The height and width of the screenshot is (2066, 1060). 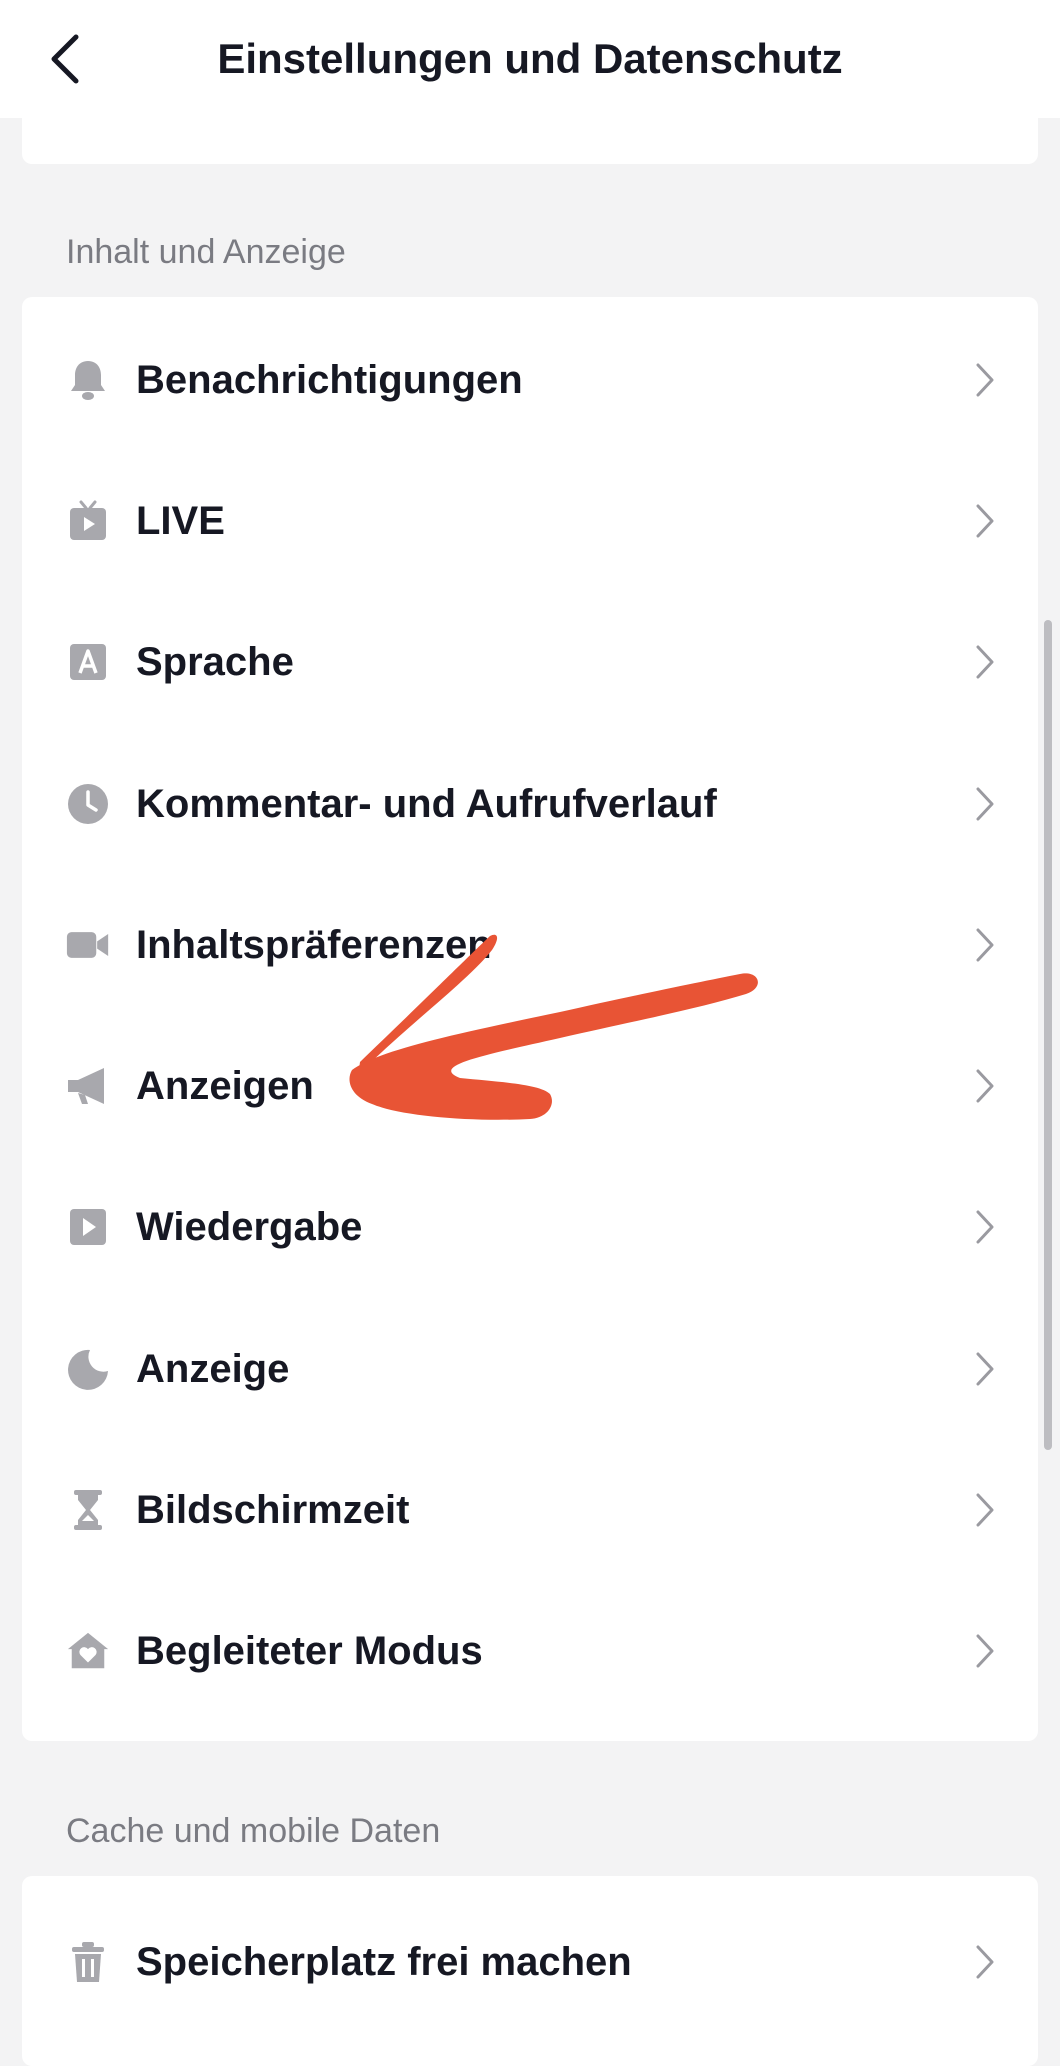 I want to click on megaphone-icon, so click(x=88, y=1086).